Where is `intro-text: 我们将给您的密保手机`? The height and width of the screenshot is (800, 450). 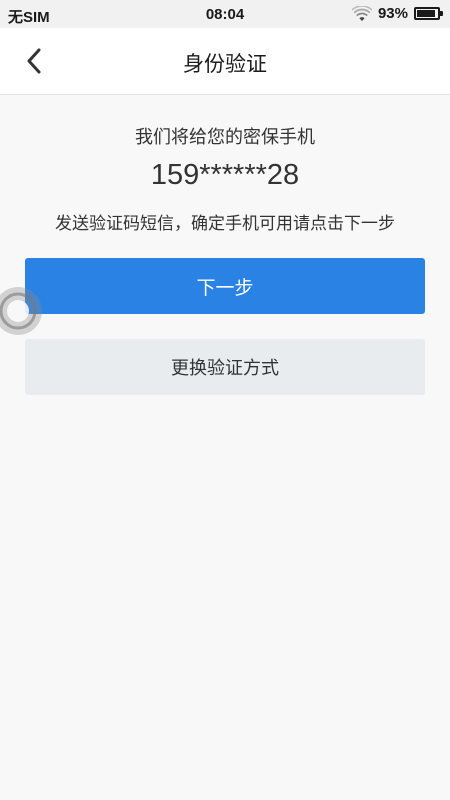
intro-text: 我们将给您的密保手机 is located at coordinates (225, 137).